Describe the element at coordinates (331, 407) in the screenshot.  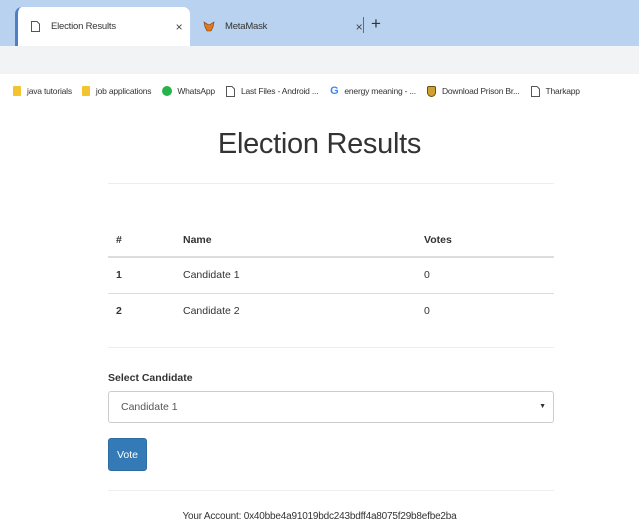
I see `candidate-select: Candidate 1 ▼` at that location.